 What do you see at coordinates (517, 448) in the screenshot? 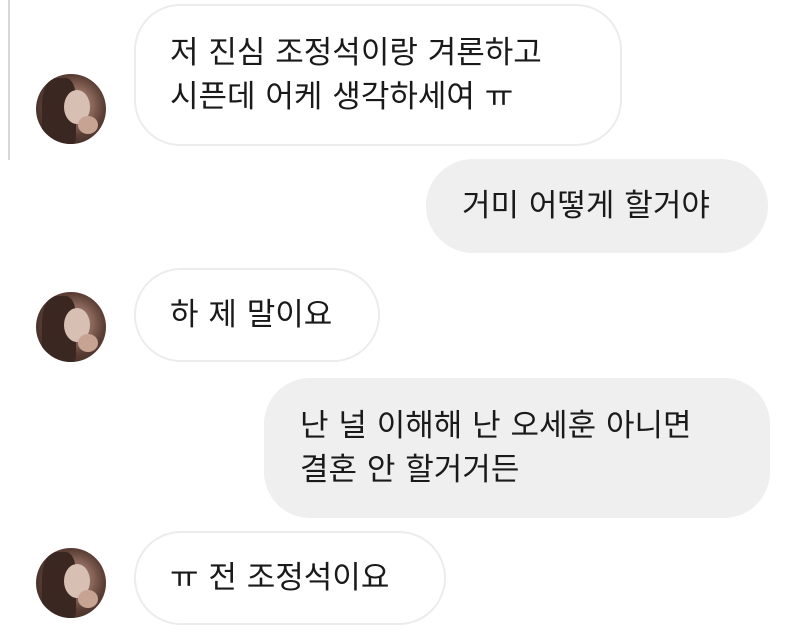
I see `message-bubble-sent: 난 널 이해해 난 오세훈 아니면 결혼 안 할거거든` at bounding box center [517, 448].